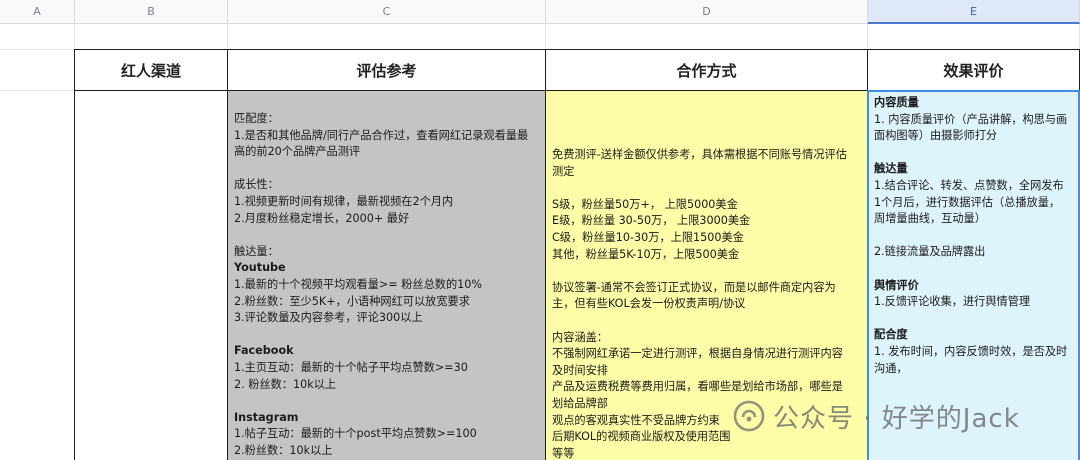 The image size is (1080, 460). Describe the element at coordinates (707, 37) in the screenshot. I see `cell-d2` at that location.